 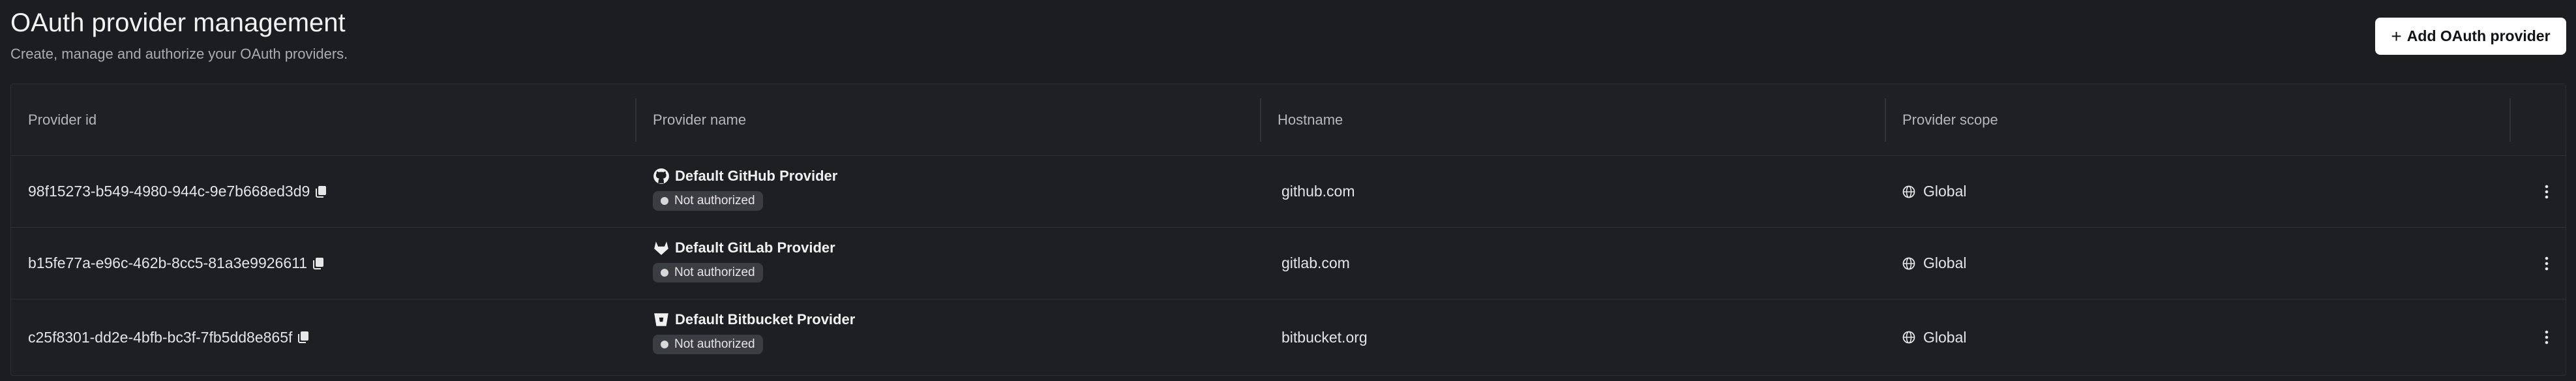 I want to click on provider-id: 98f15273-b549-4980-944c-9e7b668ed3d9, so click(x=169, y=191).